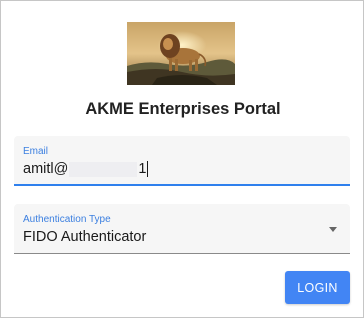 This screenshot has height=318, width=364. What do you see at coordinates (85, 237) in the screenshot?
I see `auth-type-value: FIDO Authenticator` at bounding box center [85, 237].